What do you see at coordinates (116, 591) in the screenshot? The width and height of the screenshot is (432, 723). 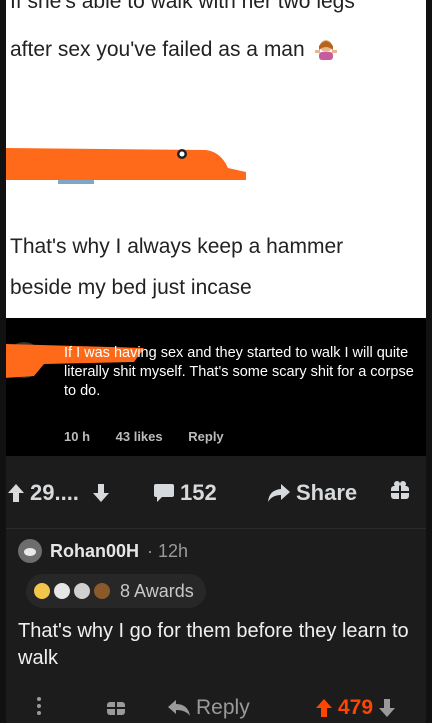 I see `awards-pill: 8 Awards` at bounding box center [116, 591].